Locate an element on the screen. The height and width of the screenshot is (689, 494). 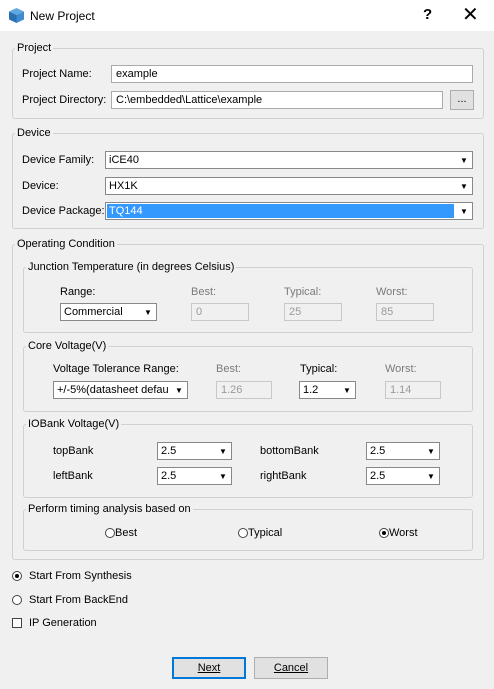
junction-typical-label: Typical: is located at coordinates (303, 292).